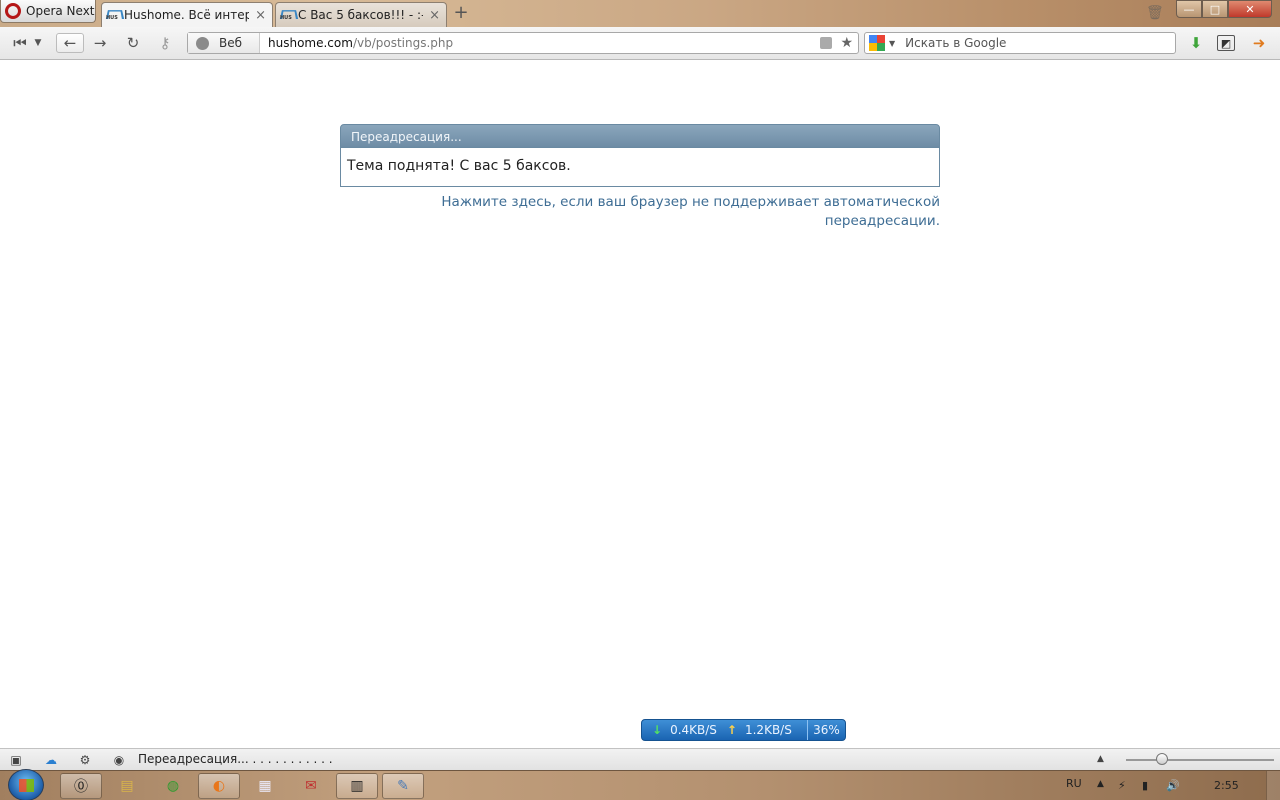  What do you see at coordinates (1161, 759) in the screenshot?
I see `zoom-slider-handle` at bounding box center [1161, 759].